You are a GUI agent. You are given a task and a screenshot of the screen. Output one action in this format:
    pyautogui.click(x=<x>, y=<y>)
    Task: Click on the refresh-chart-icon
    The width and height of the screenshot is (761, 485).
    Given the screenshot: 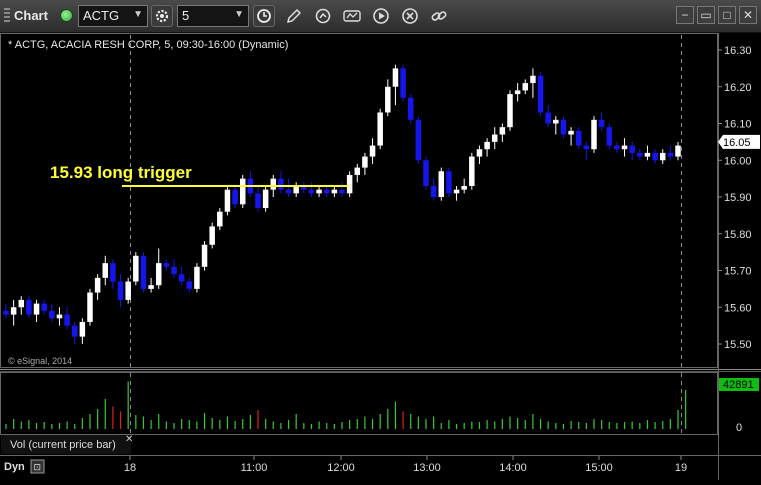 What is the action you would take?
    pyautogui.click(x=323, y=16)
    